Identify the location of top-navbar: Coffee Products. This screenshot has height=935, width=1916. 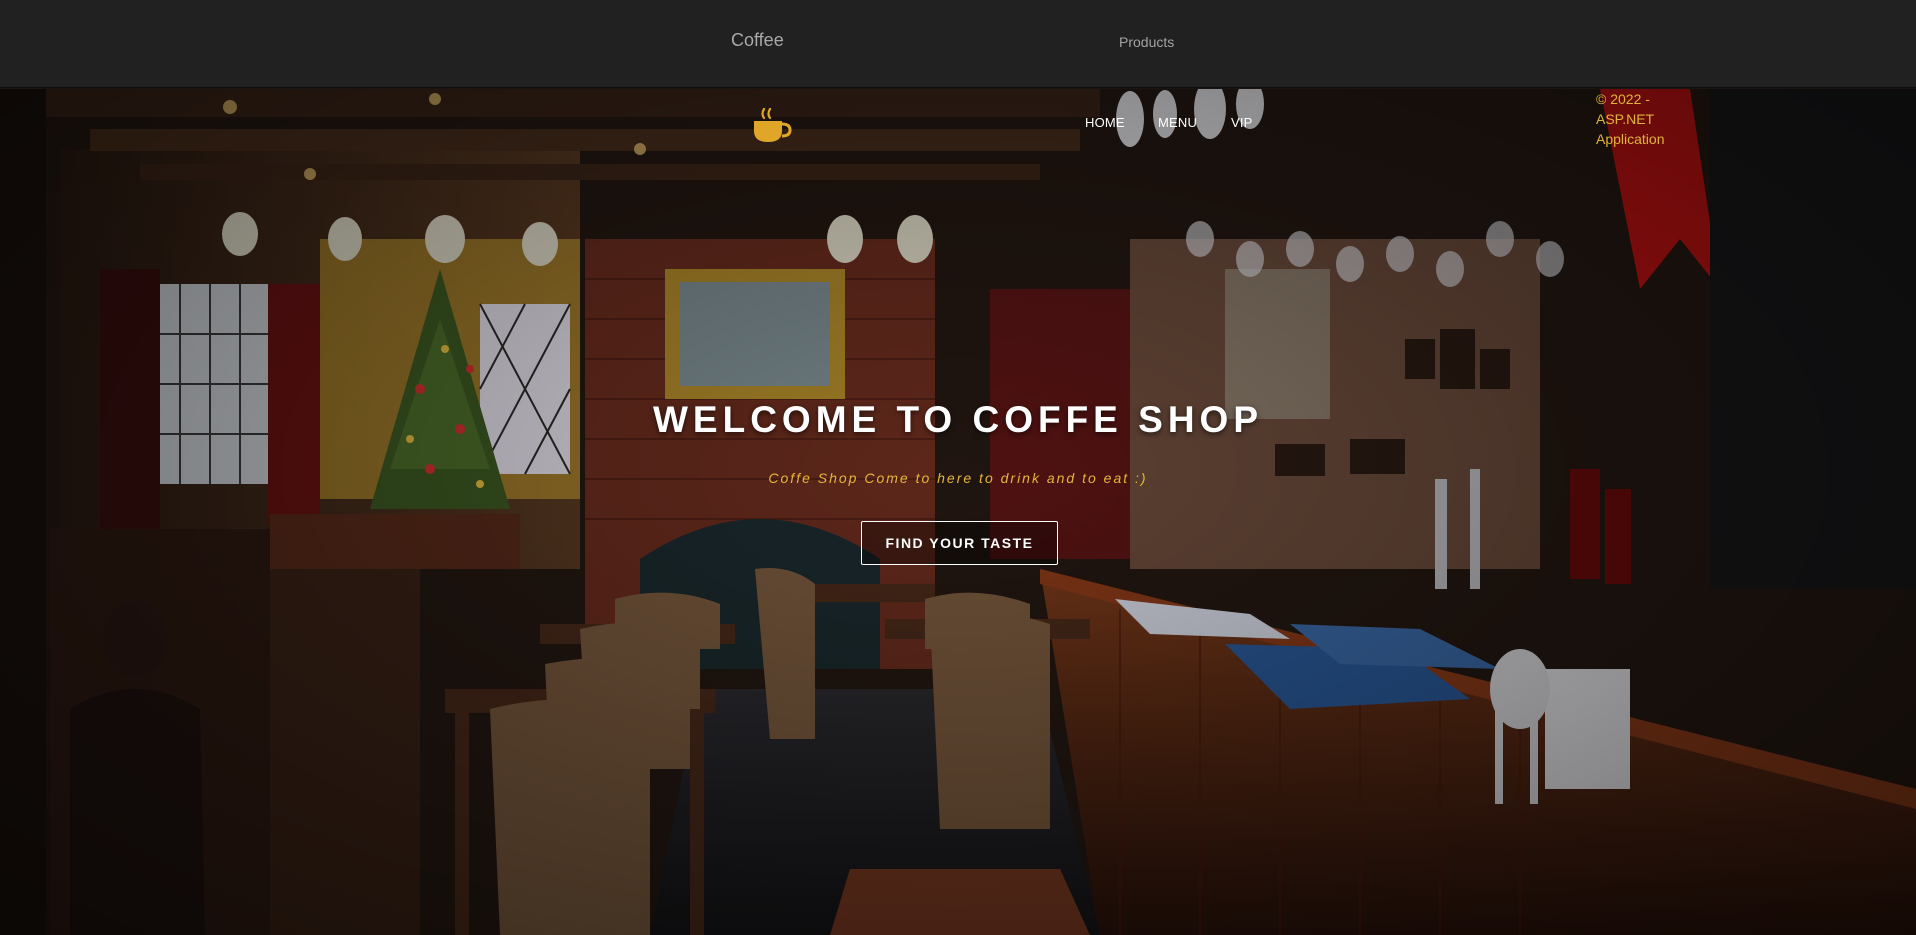
(958, 44).